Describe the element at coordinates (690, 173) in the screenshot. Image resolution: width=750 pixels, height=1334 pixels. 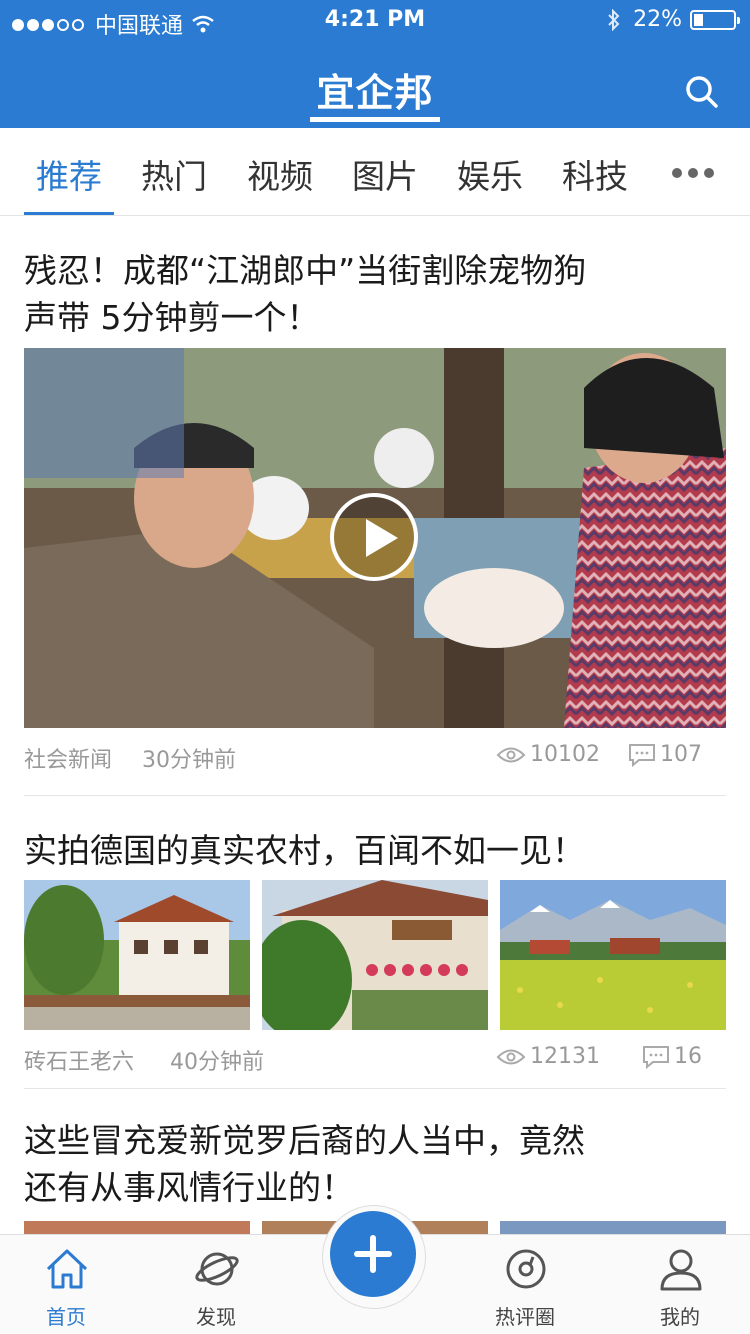
I see `more-tabs-icon` at that location.